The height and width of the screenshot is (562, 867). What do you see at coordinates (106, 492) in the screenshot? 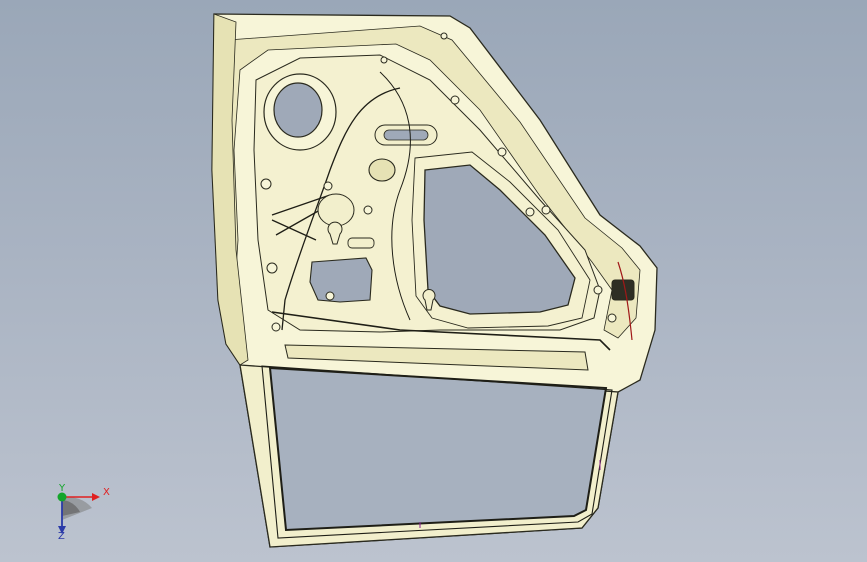
I see `x-axis-label: X` at bounding box center [106, 492].